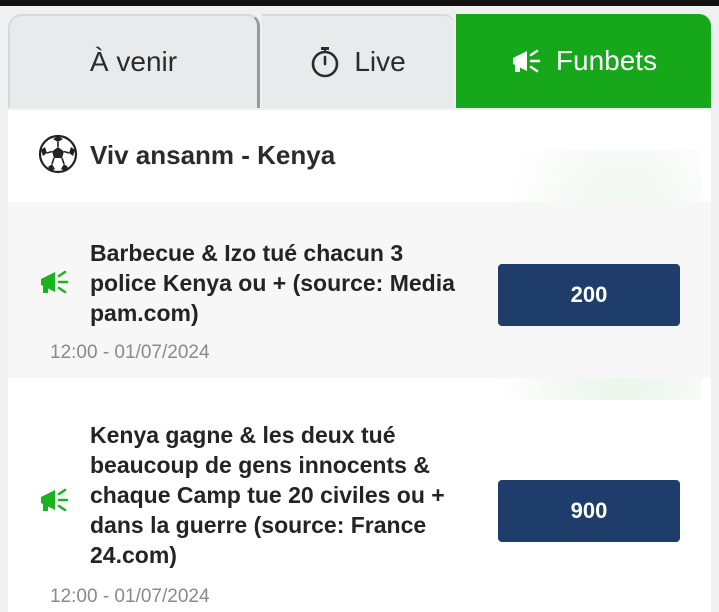 The image size is (719, 612). I want to click on tab-live: Live, so click(358, 61).